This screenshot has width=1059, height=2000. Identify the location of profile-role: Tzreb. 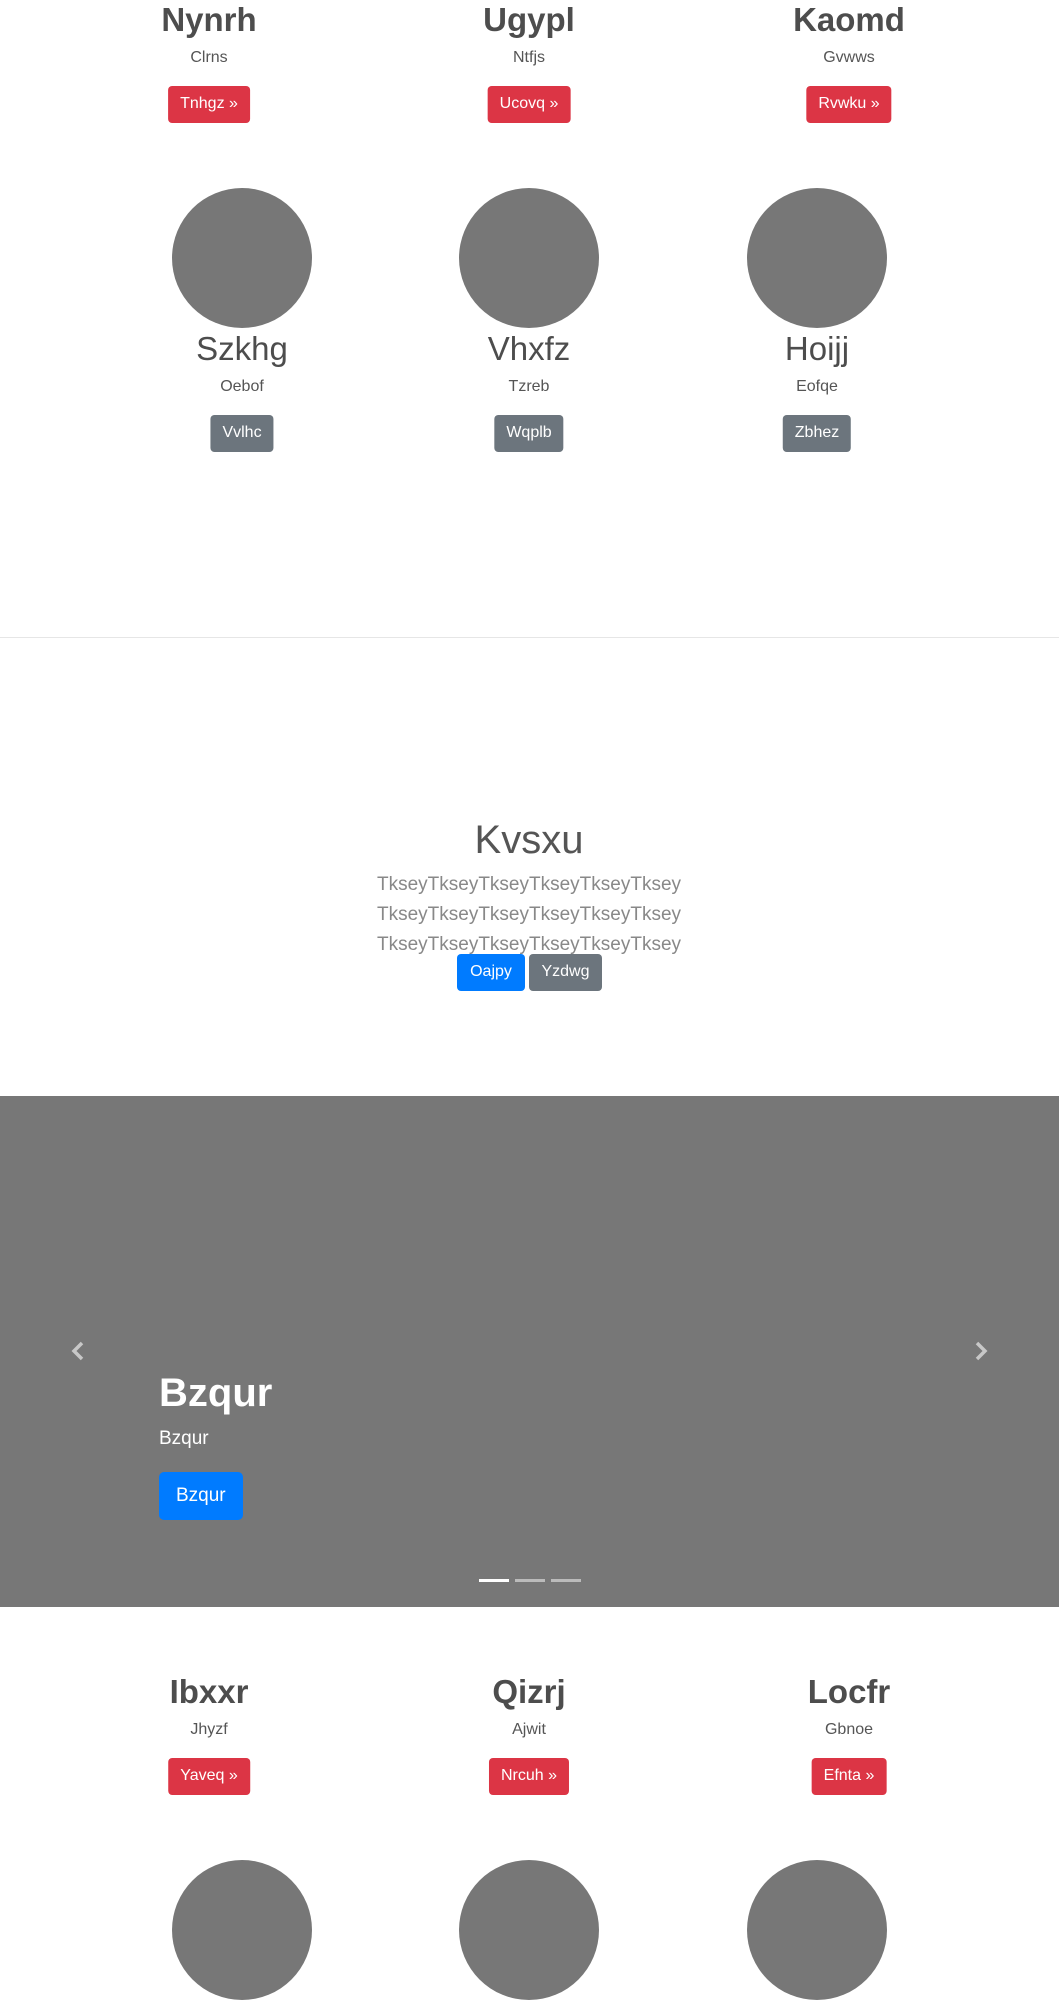
(529, 386).